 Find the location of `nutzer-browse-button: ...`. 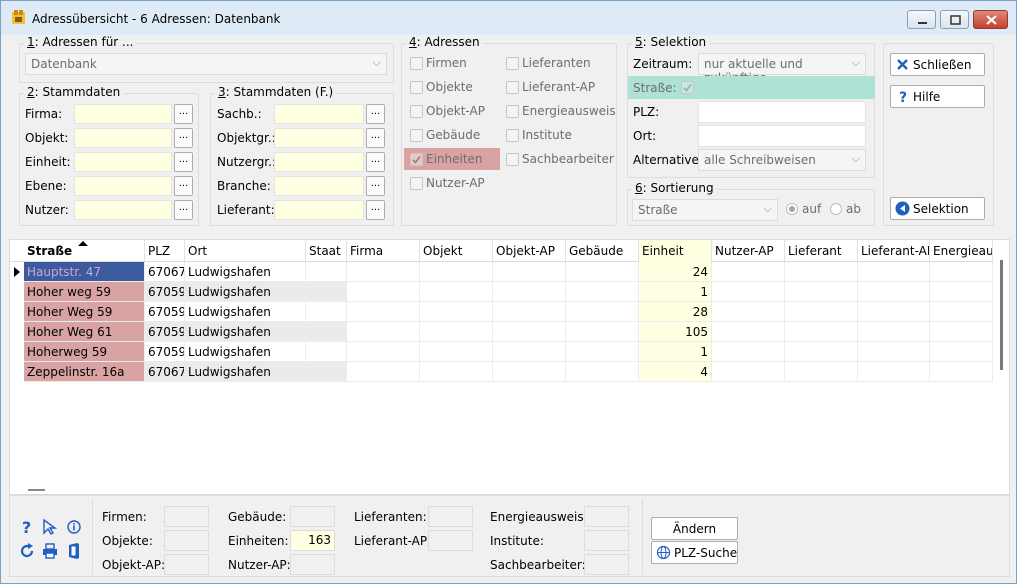

nutzer-browse-button: ... is located at coordinates (183, 210).